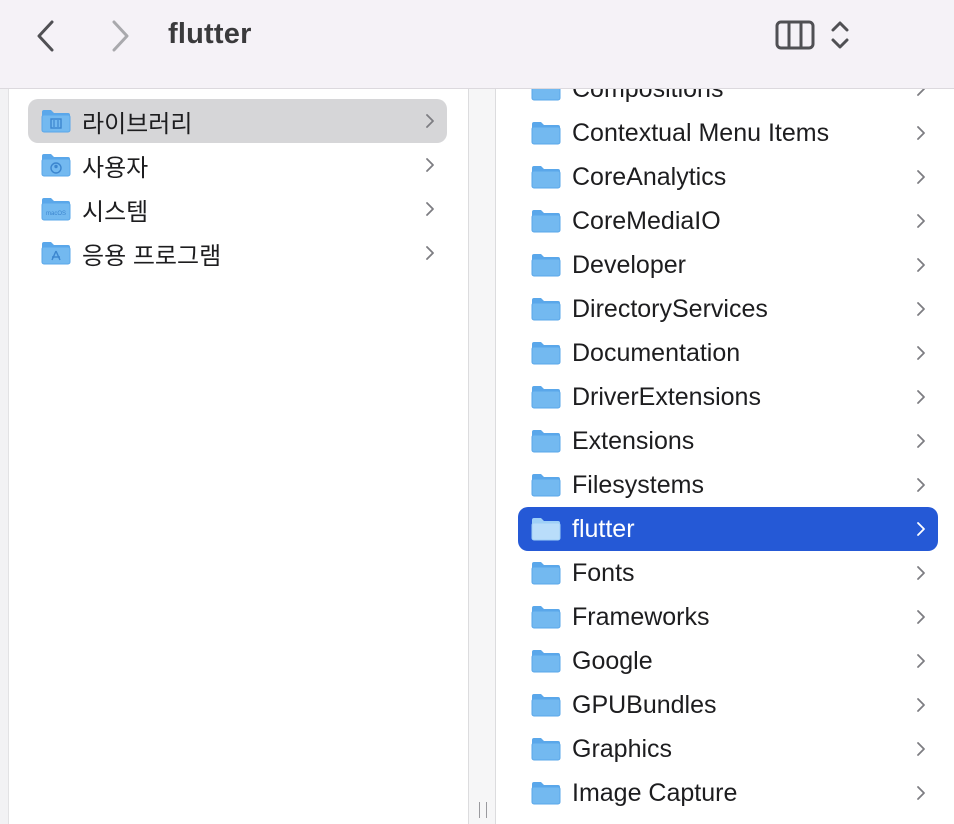 The height and width of the screenshot is (824, 954). What do you see at coordinates (646, 220) in the screenshot?
I see `folder-name: CoreMediaIO` at bounding box center [646, 220].